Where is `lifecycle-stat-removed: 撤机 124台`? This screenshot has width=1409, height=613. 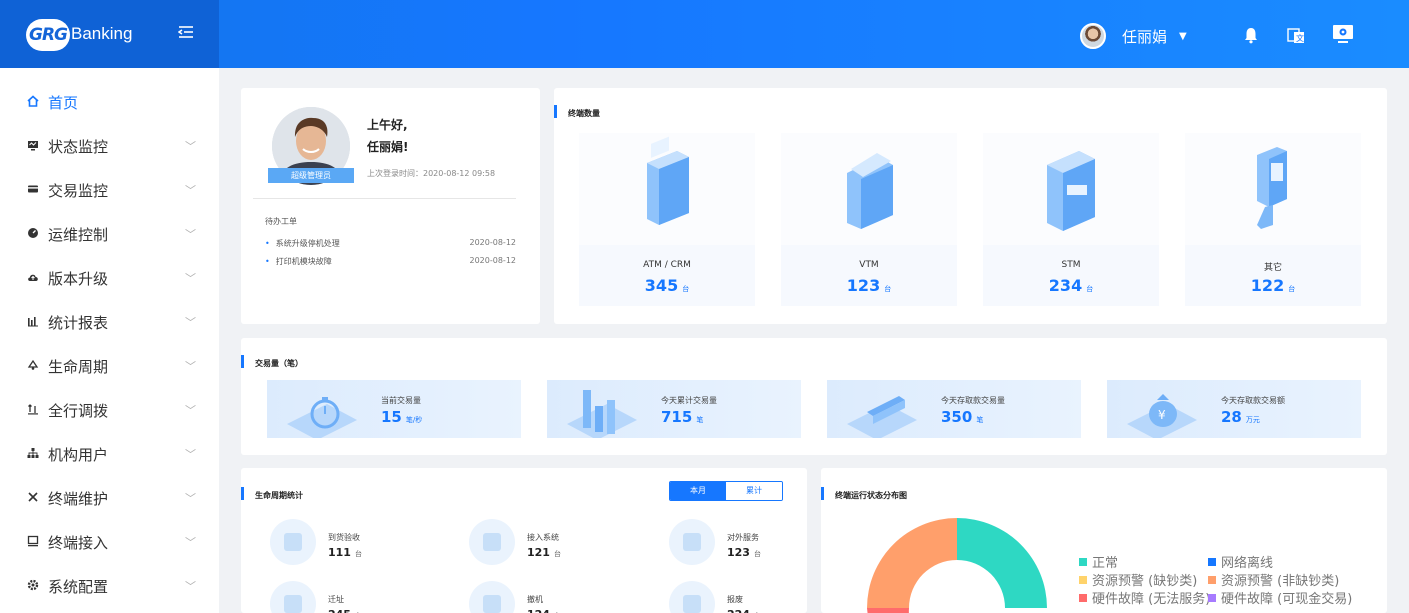
lifecycle-stat-removed: 撤机 124台 is located at coordinates (559, 597).